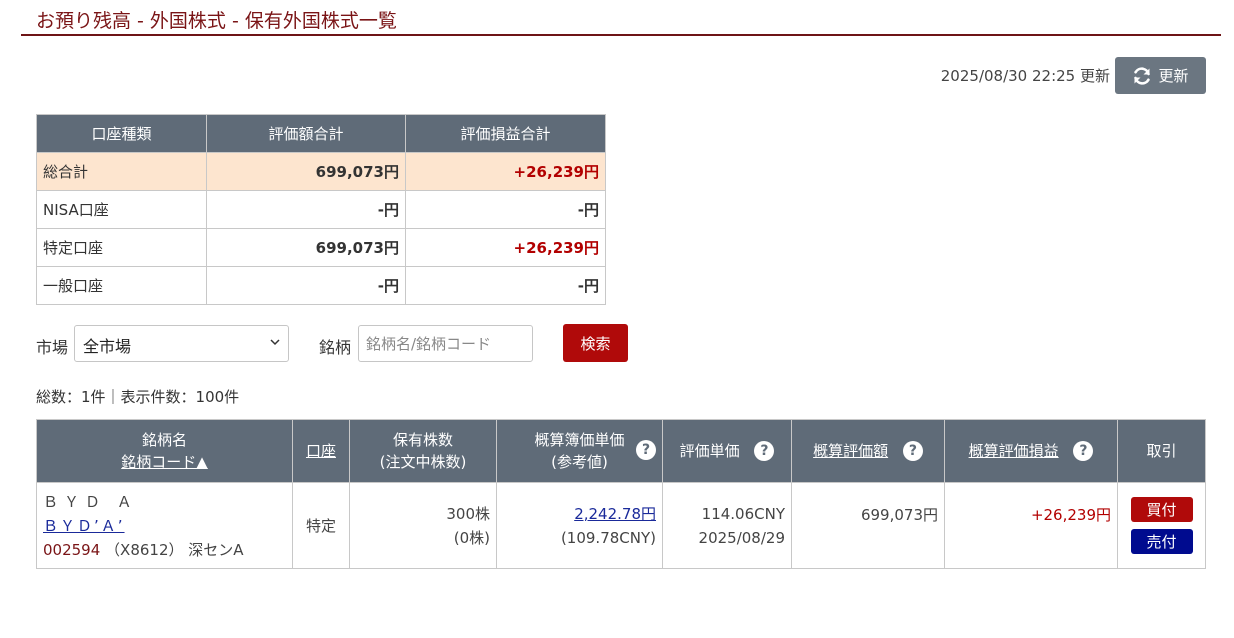 Image resolution: width=1234 pixels, height=638 pixels. Describe the element at coordinates (741, 537) in the screenshot. I see `unit-price-date: 2025/08/29` at that location.